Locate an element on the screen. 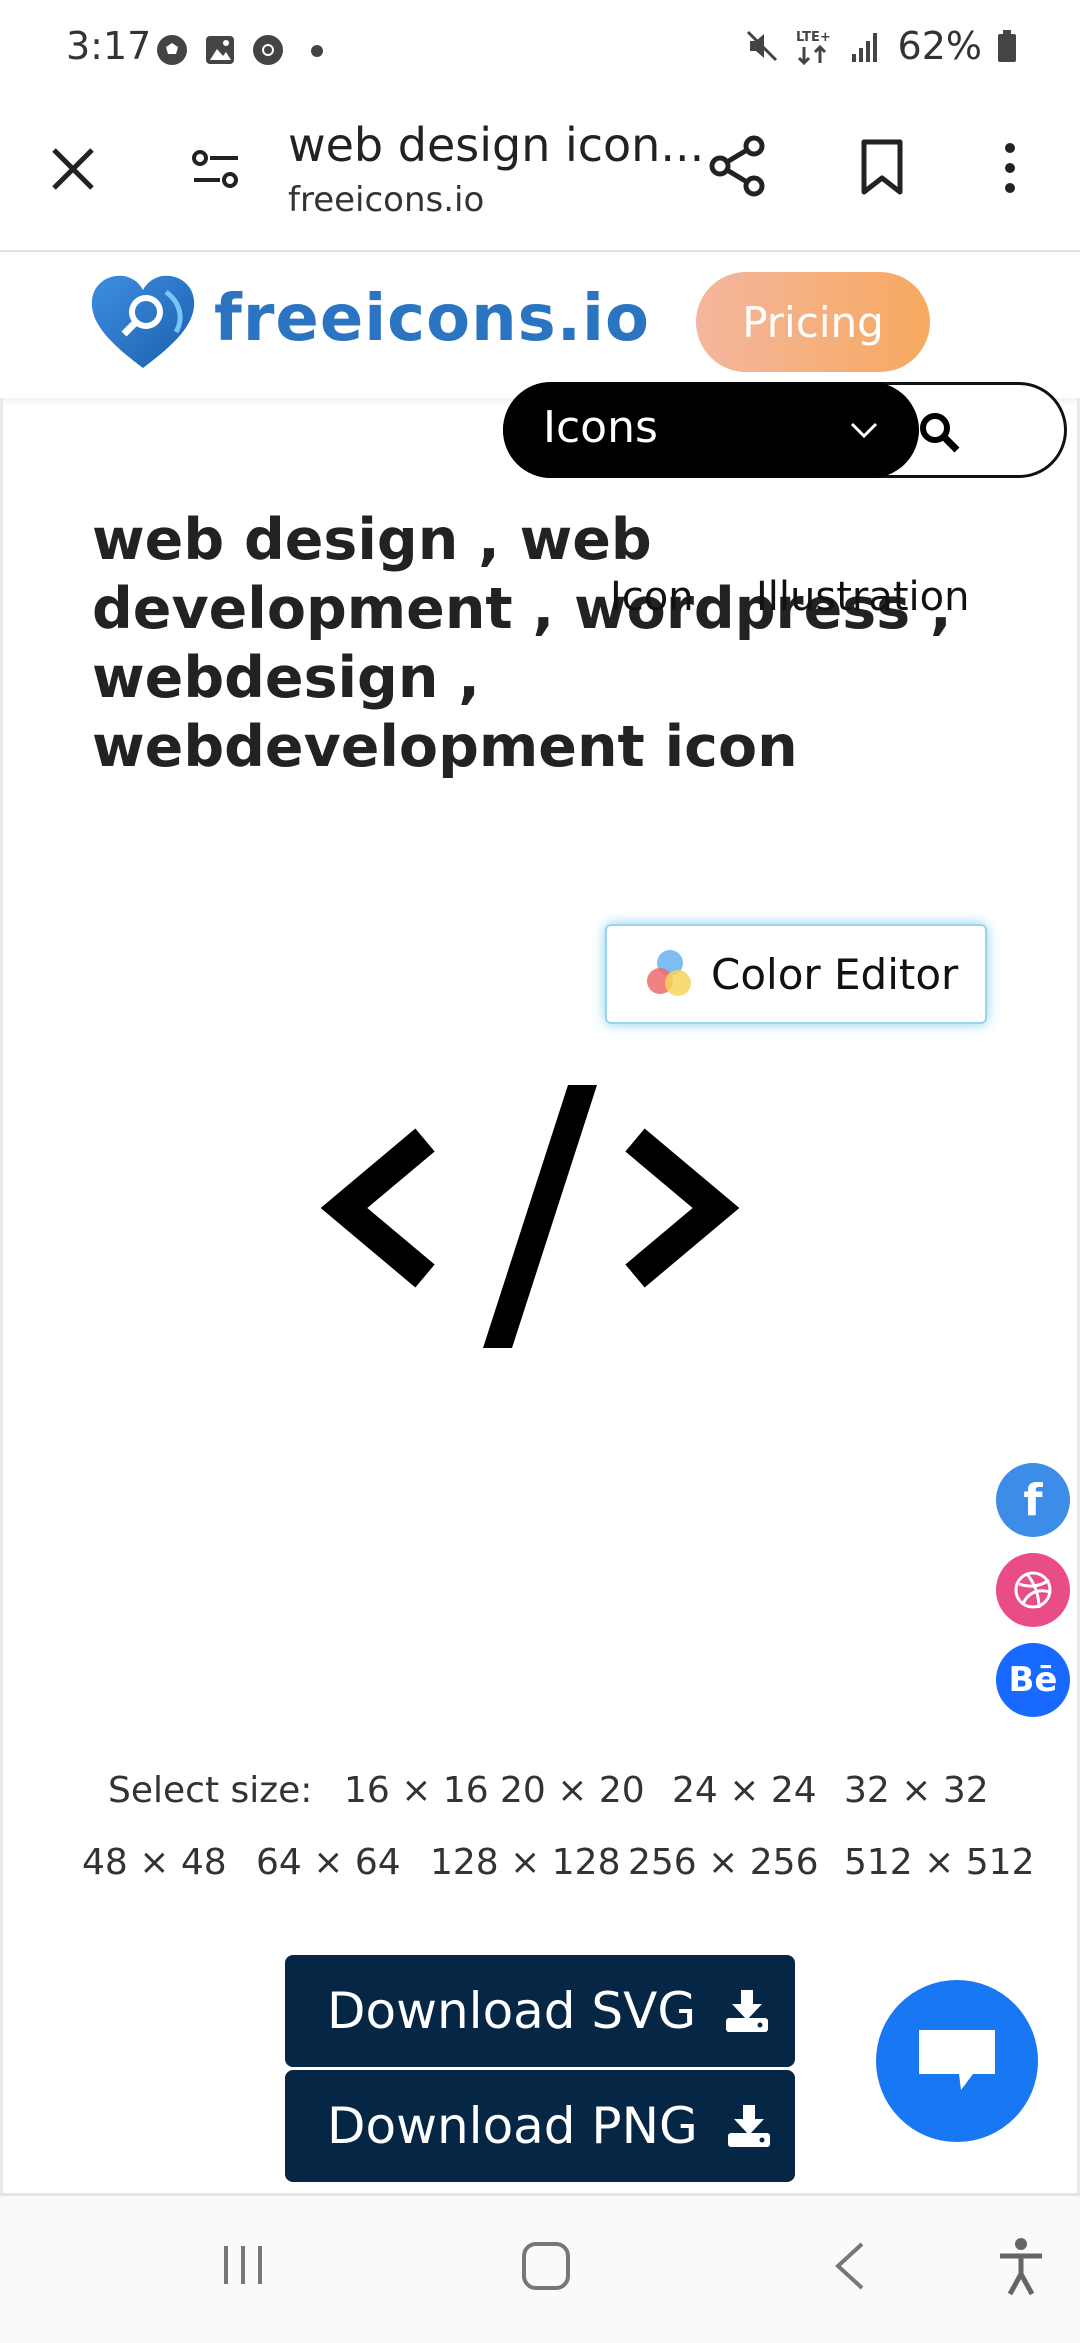 The image size is (1080, 2343). page-domain: freeicons.io is located at coordinates (386, 200).